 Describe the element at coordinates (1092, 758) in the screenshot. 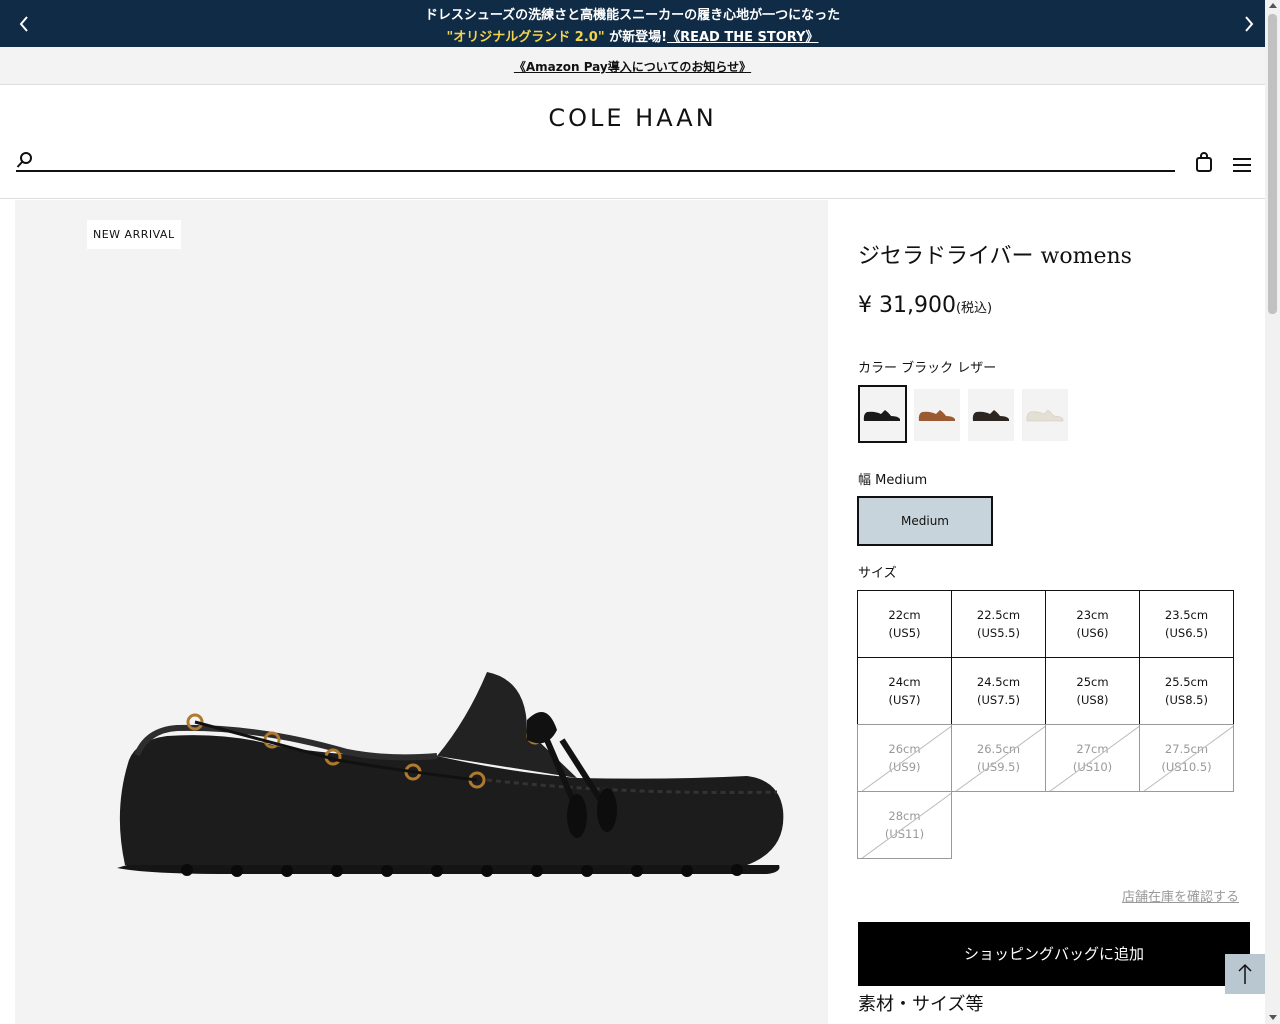

I see `size-option-27-unavailable: 27cm (US10)` at that location.